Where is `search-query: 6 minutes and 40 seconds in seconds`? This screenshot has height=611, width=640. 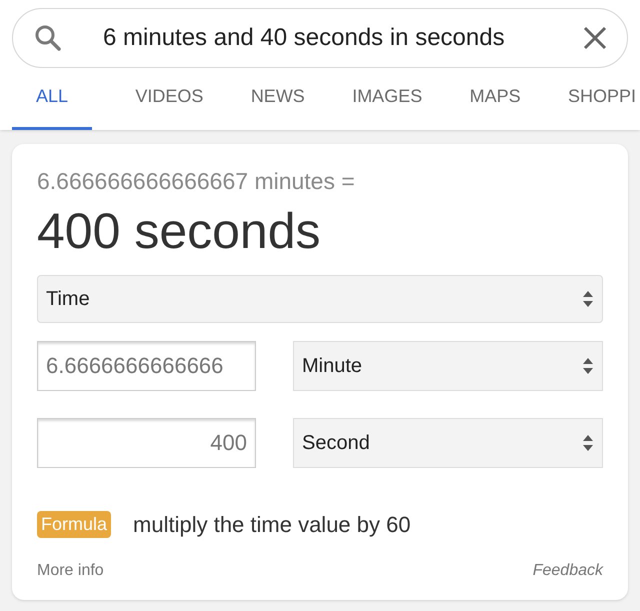 search-query: 6 minutes and 40 seconds in seconds is located at coordinates (343, 38).